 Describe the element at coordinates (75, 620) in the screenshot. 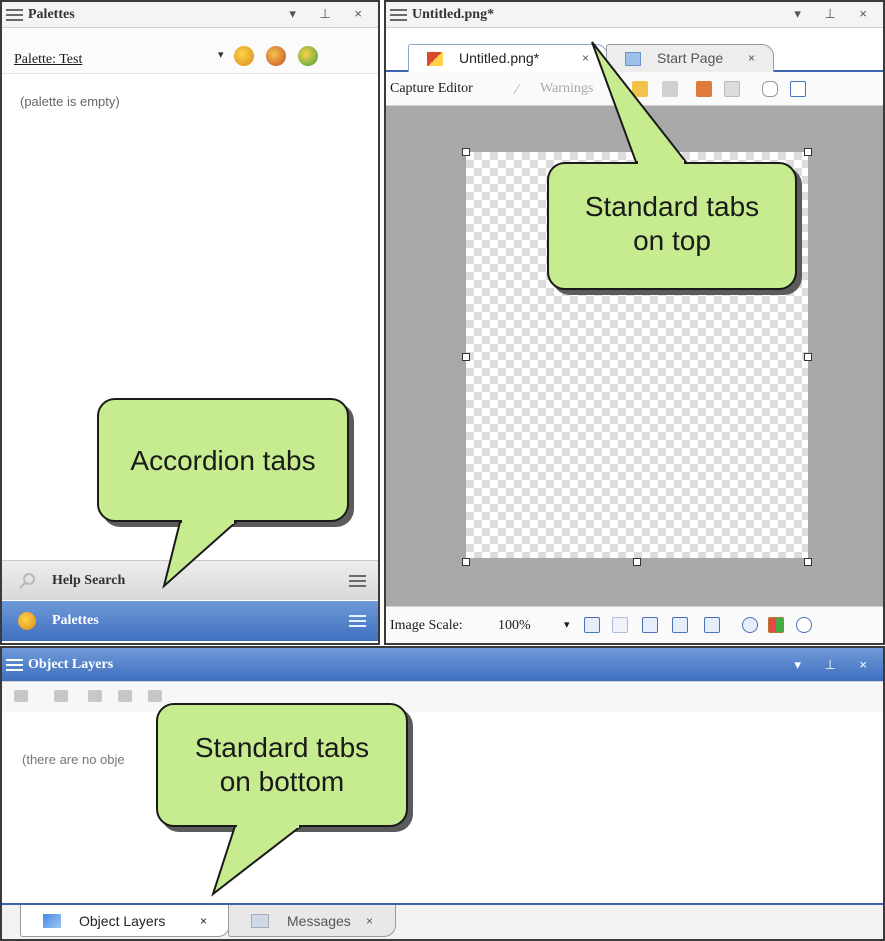

I see `accordion-label: Palettes` at that location.